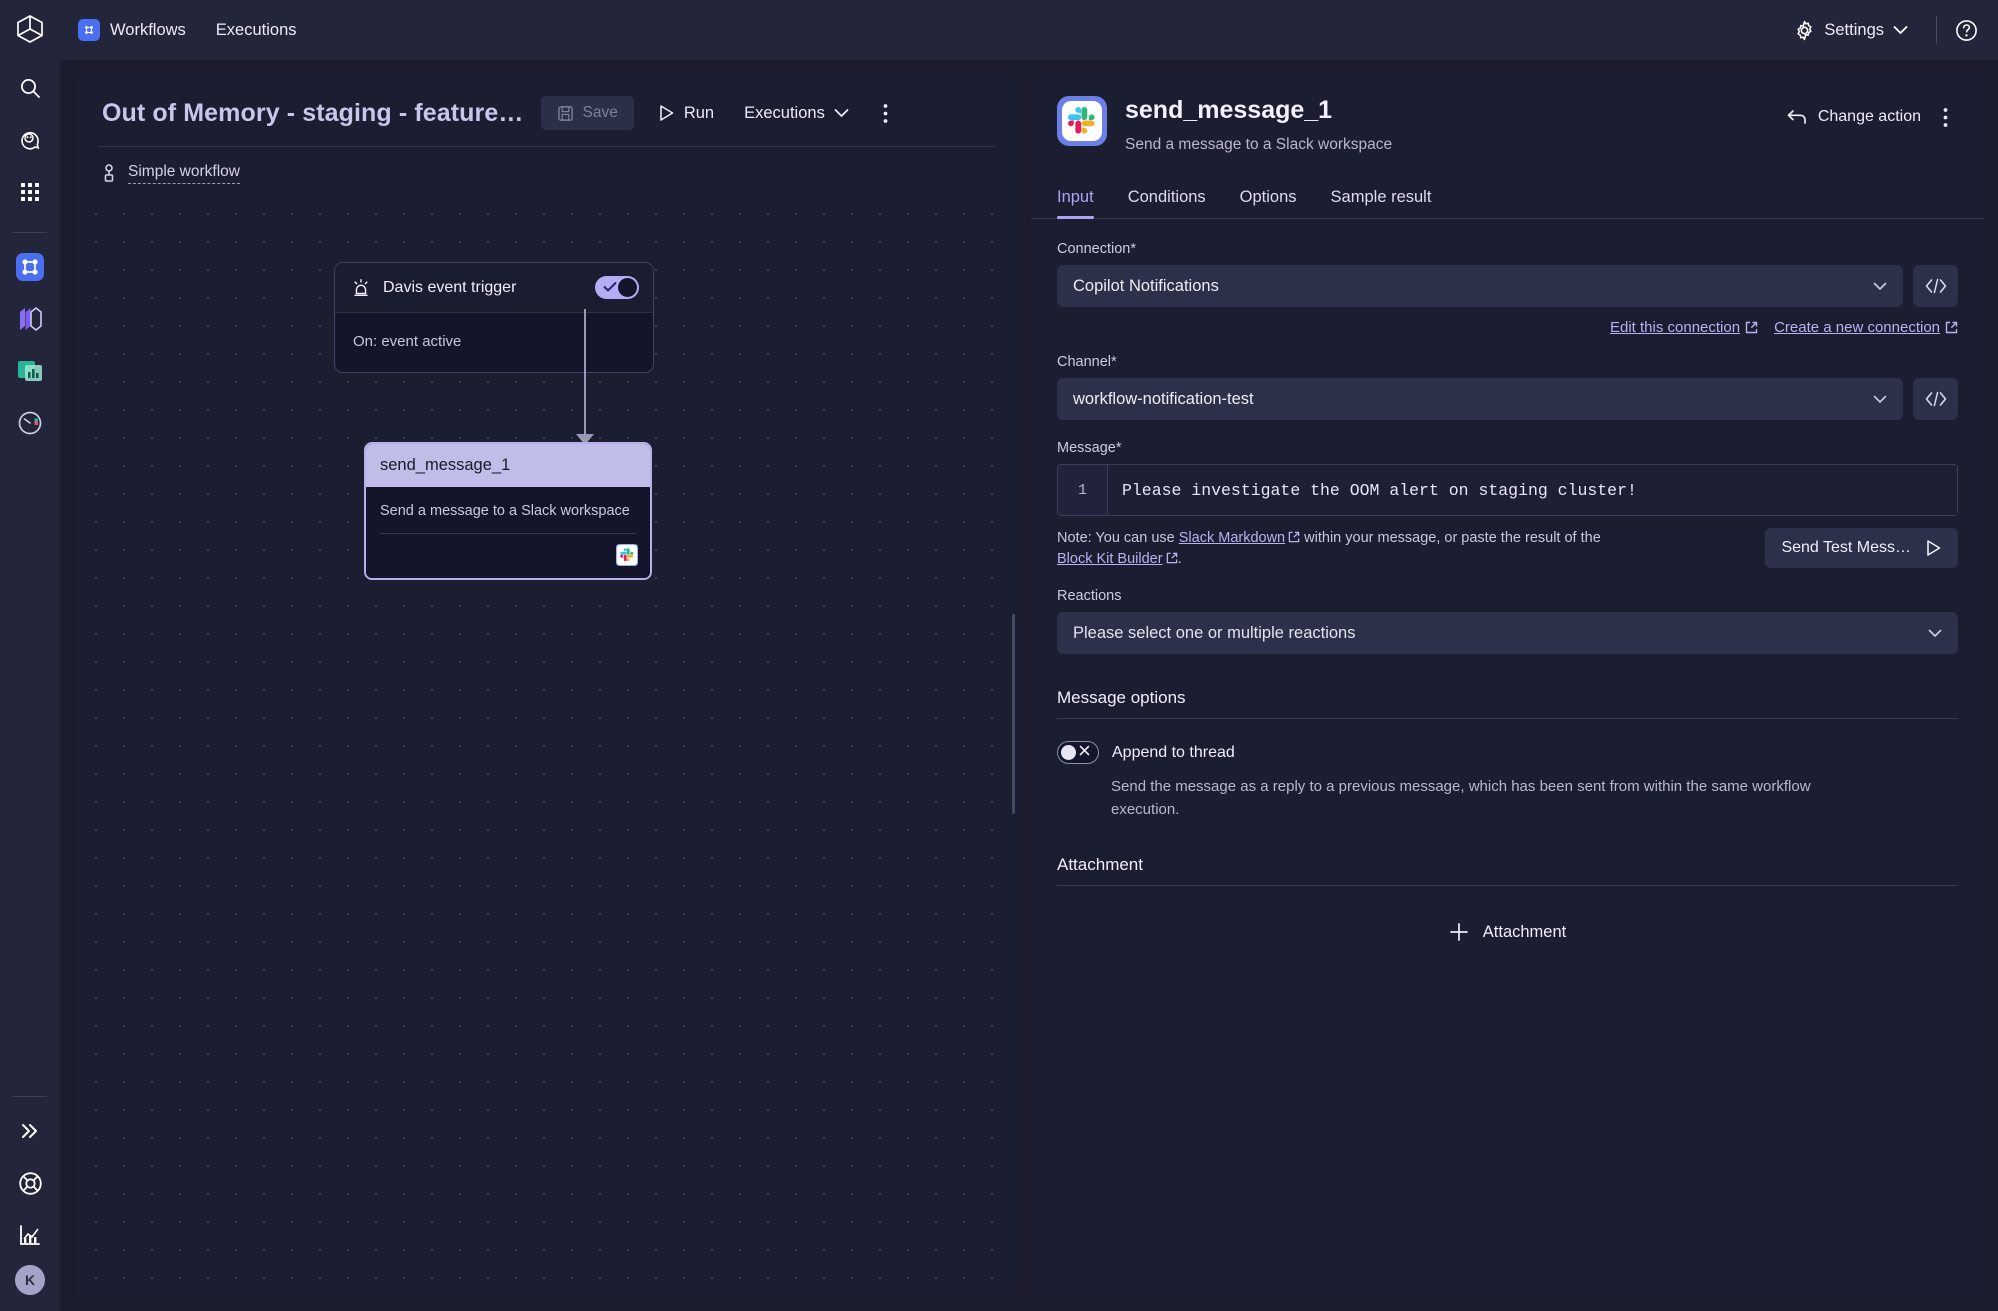 Image resolution: width=1998 pixels, height=1311 pixels. I want to click on node-header: Davis event trigger, so click(494, 288).